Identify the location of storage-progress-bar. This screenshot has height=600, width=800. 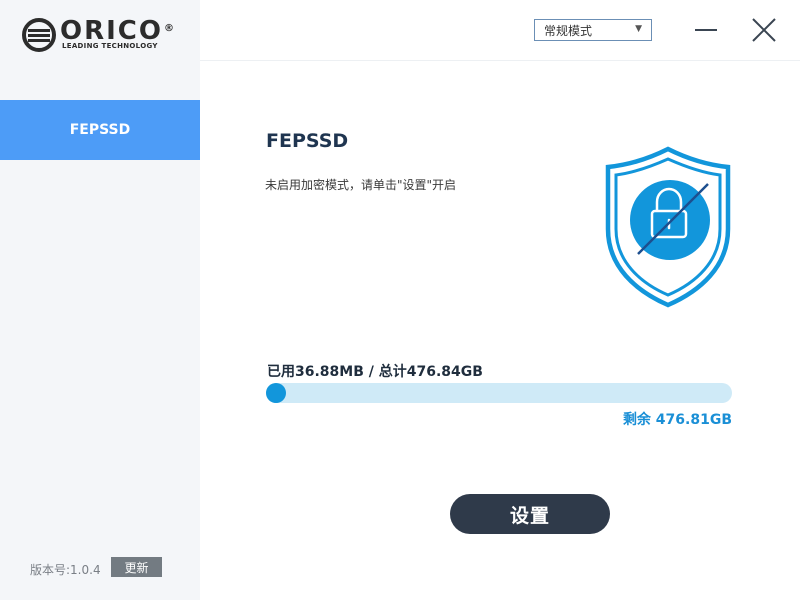
(499, 393).